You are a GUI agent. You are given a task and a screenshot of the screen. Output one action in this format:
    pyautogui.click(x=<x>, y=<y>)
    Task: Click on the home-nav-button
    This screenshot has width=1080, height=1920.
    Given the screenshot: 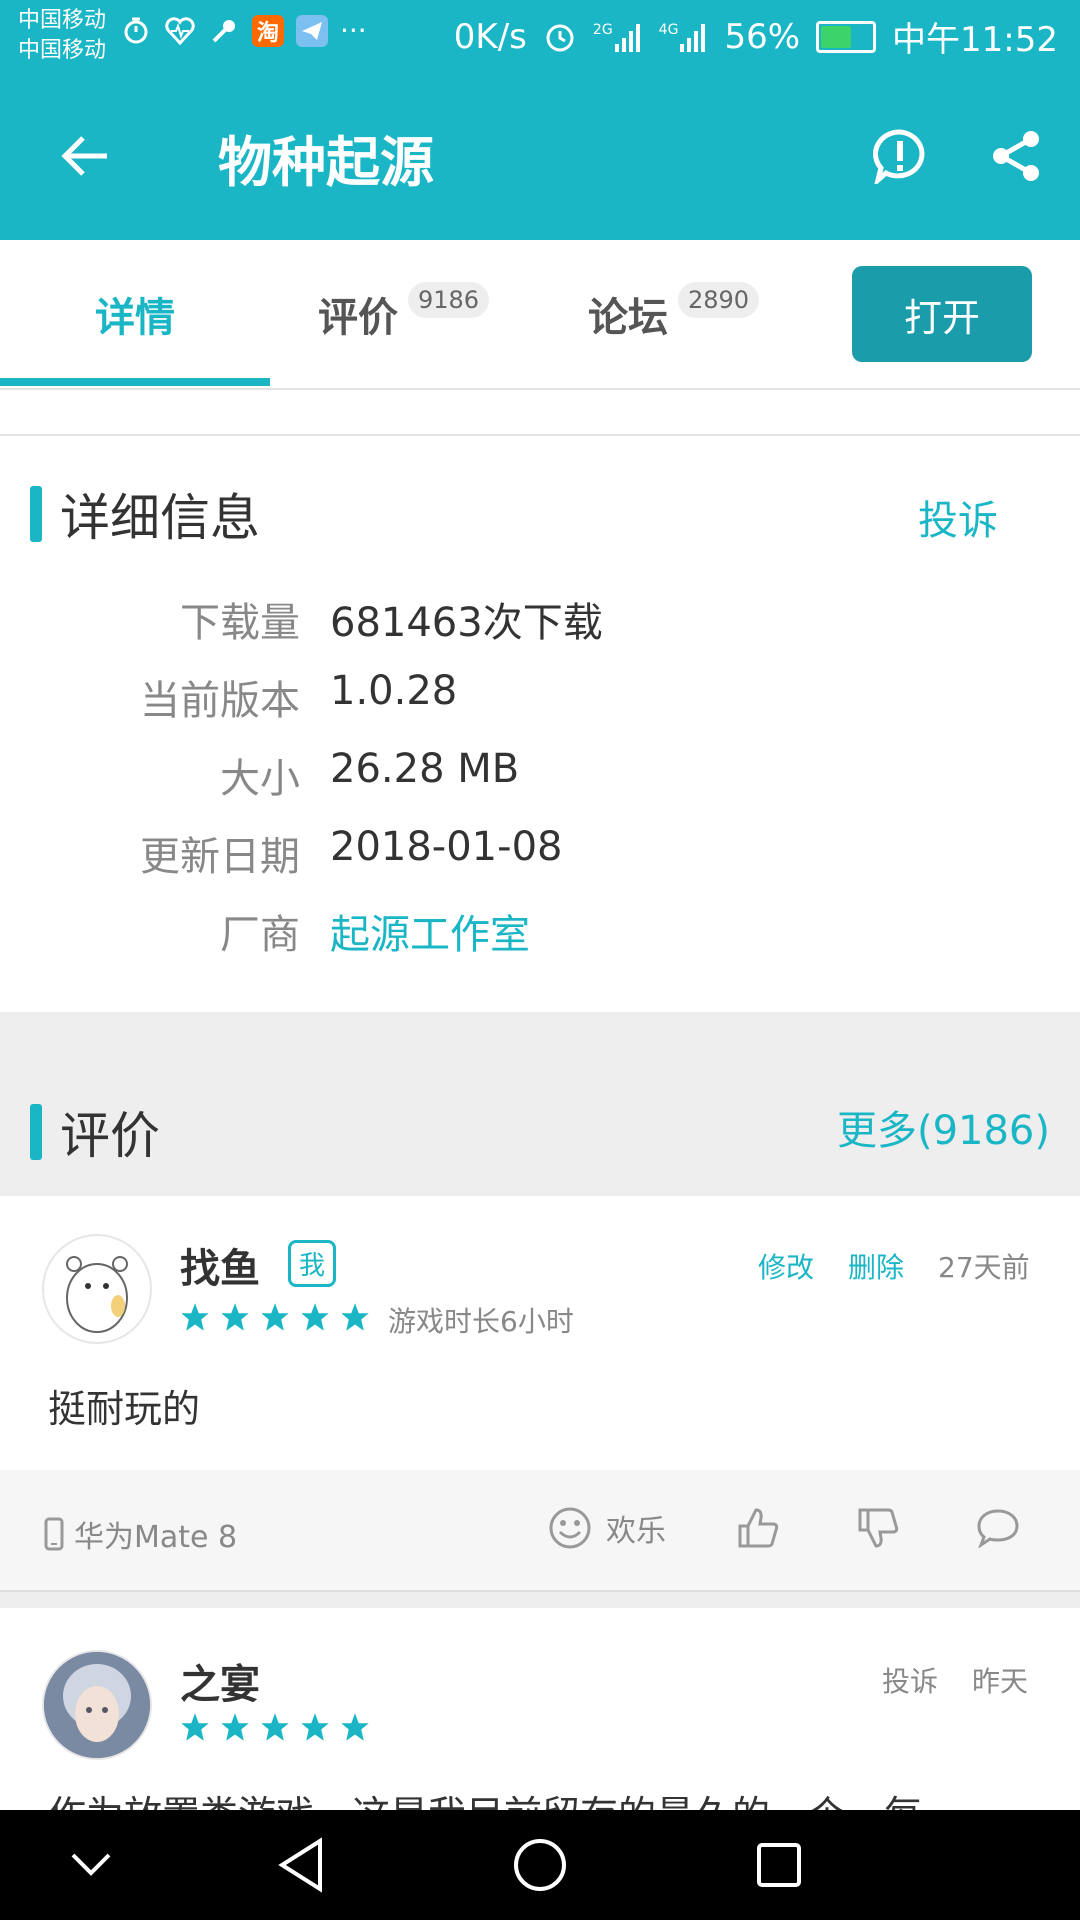 What is the action you would take?
    pyautogui.click(x=540, y=1865)
    